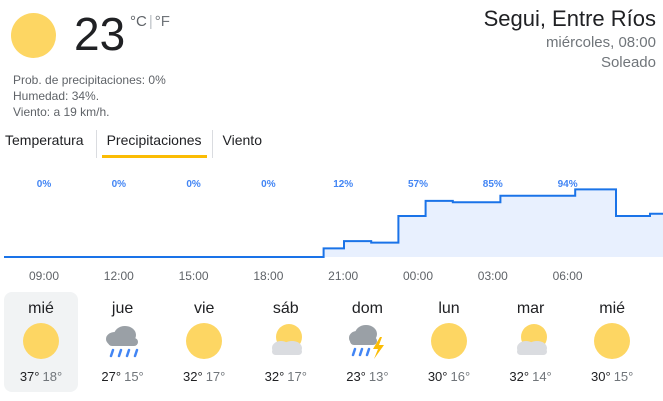 Image resolution: width=663 pixels, height=401 pixels. What do you see at coordinates (493, 184) in the screenshot?
I see `precip-value-label: 85%` at bounding box center [493, 184].